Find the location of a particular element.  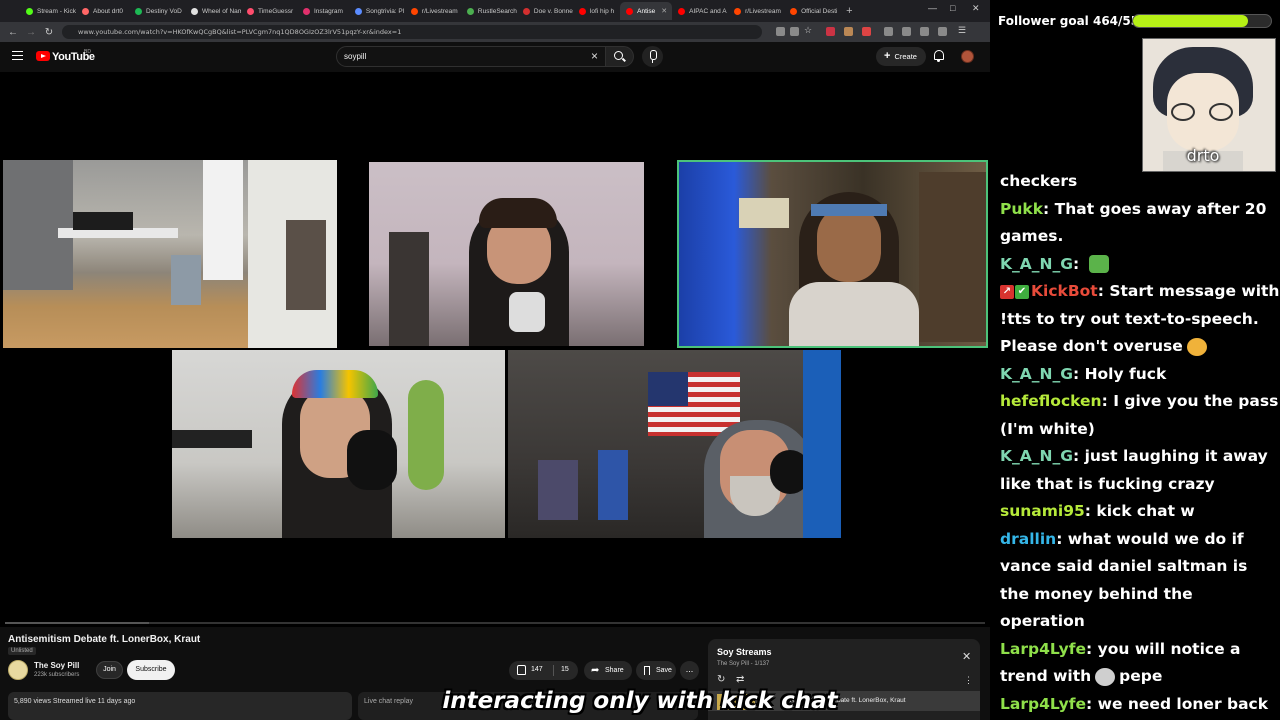

like-icon is located at coordinates (521, 670).